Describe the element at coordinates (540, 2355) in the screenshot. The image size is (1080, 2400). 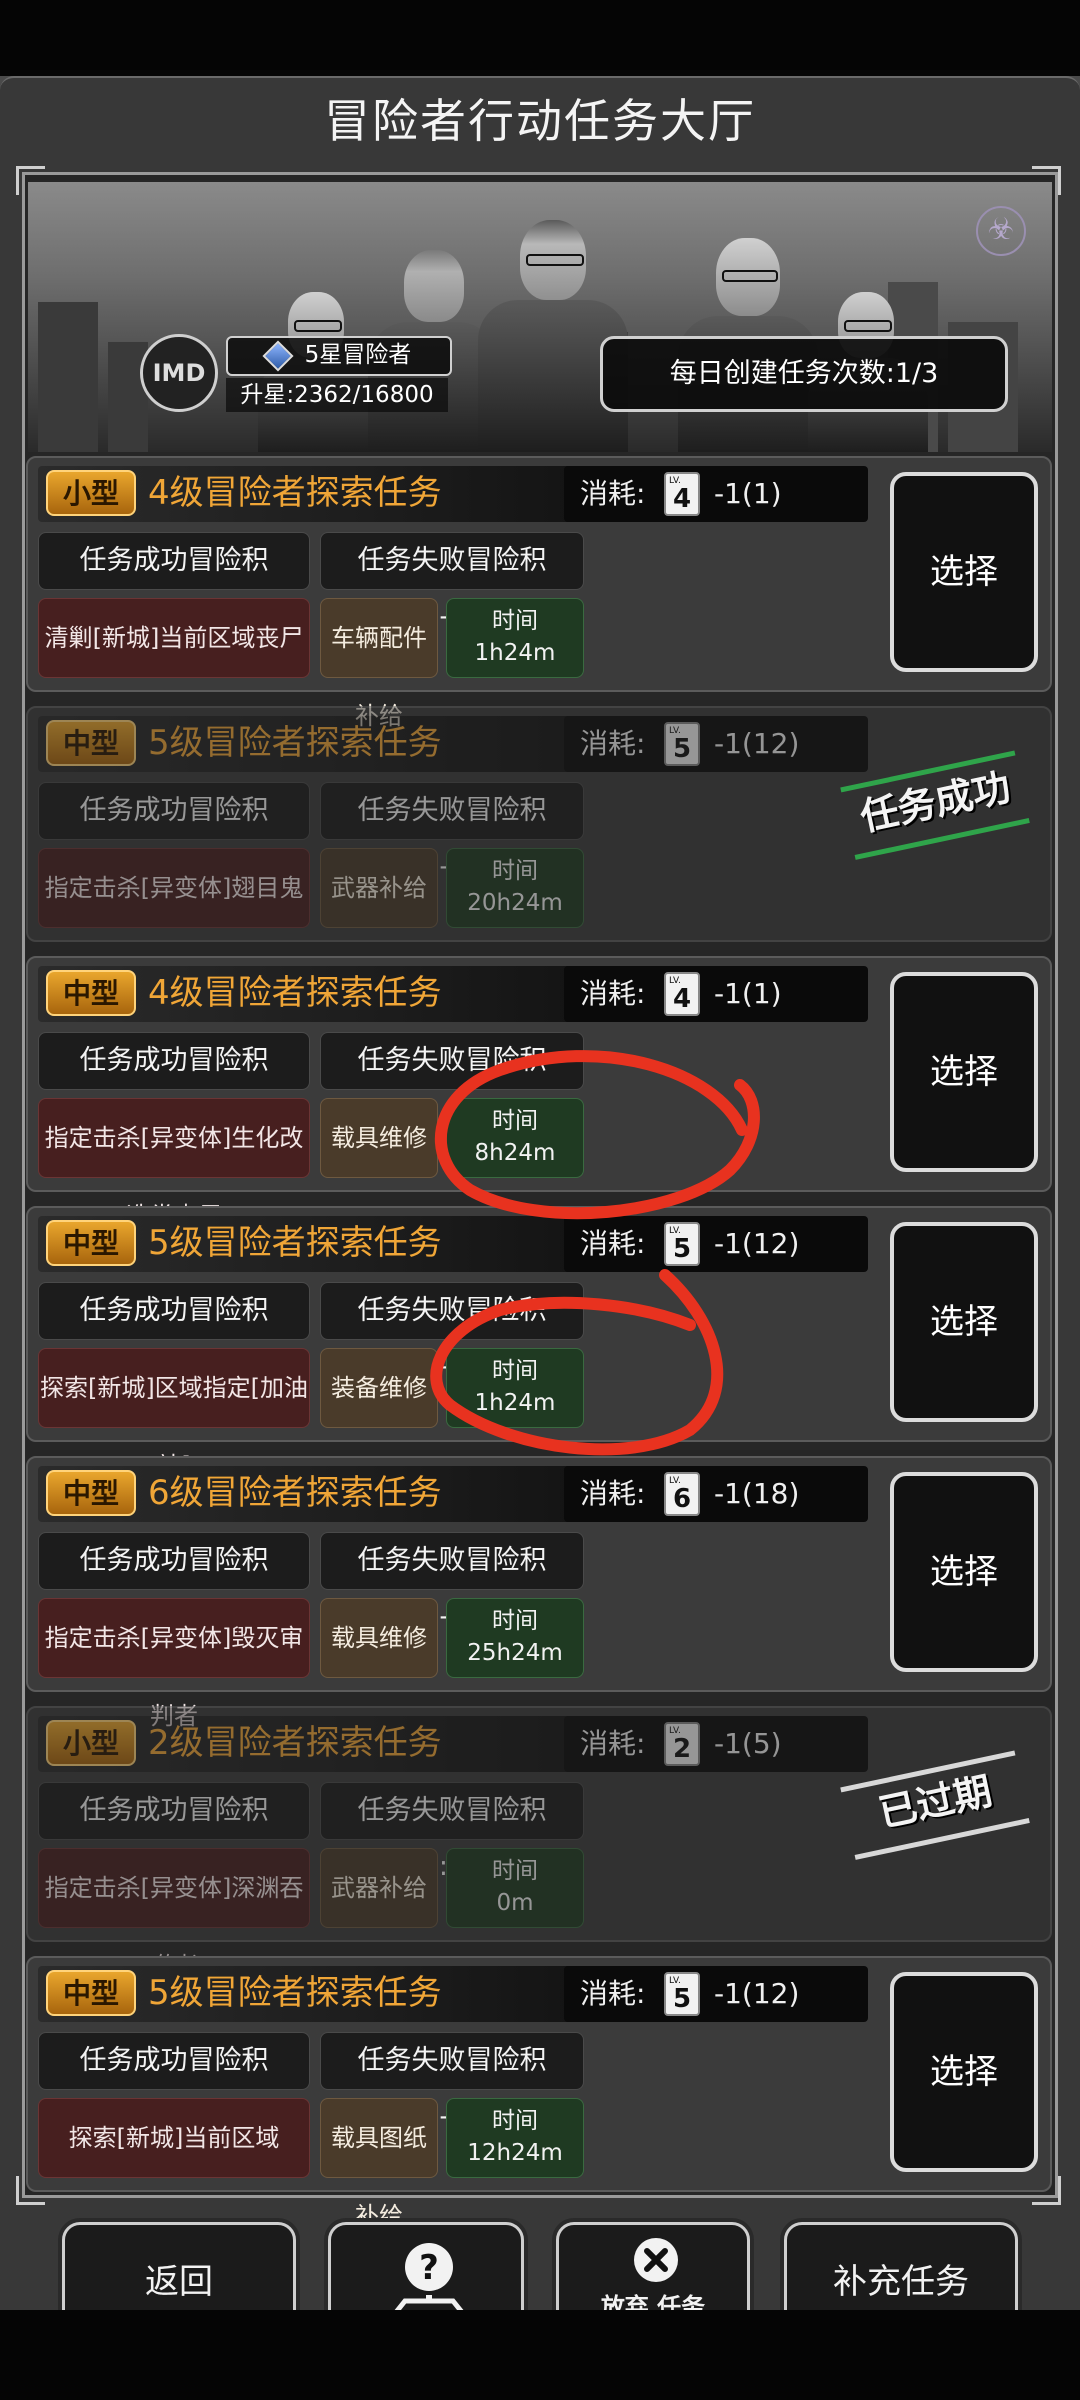
I see `system-nav-bar` at that location.